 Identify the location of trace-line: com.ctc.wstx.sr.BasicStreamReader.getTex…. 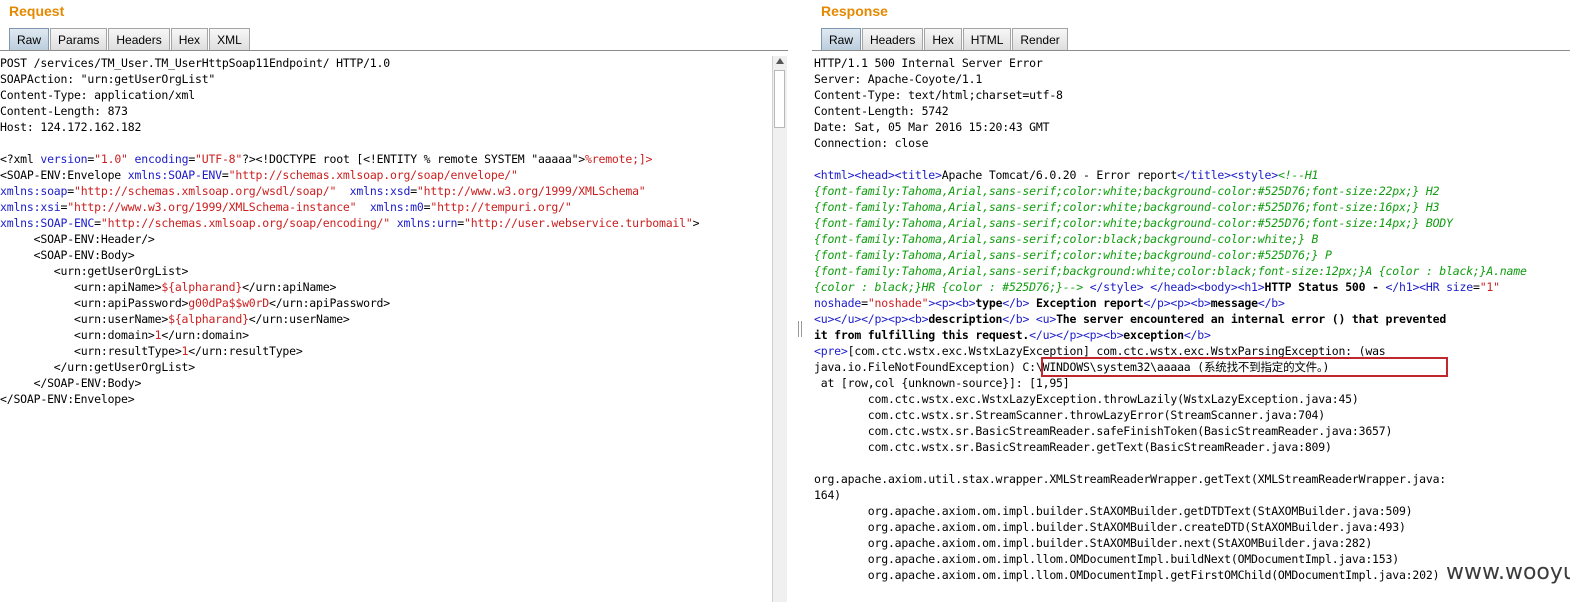
(1073, 447).